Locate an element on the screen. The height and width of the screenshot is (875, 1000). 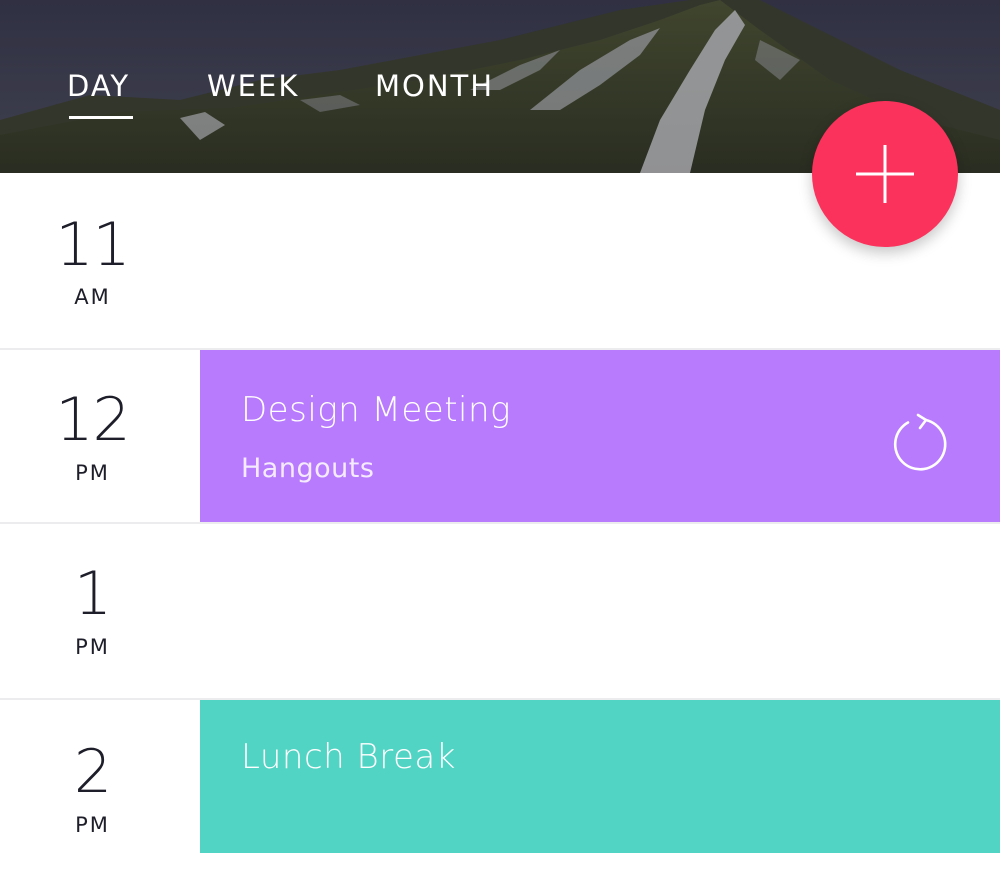
hour-period: AM is located at coordinates (92, 297).